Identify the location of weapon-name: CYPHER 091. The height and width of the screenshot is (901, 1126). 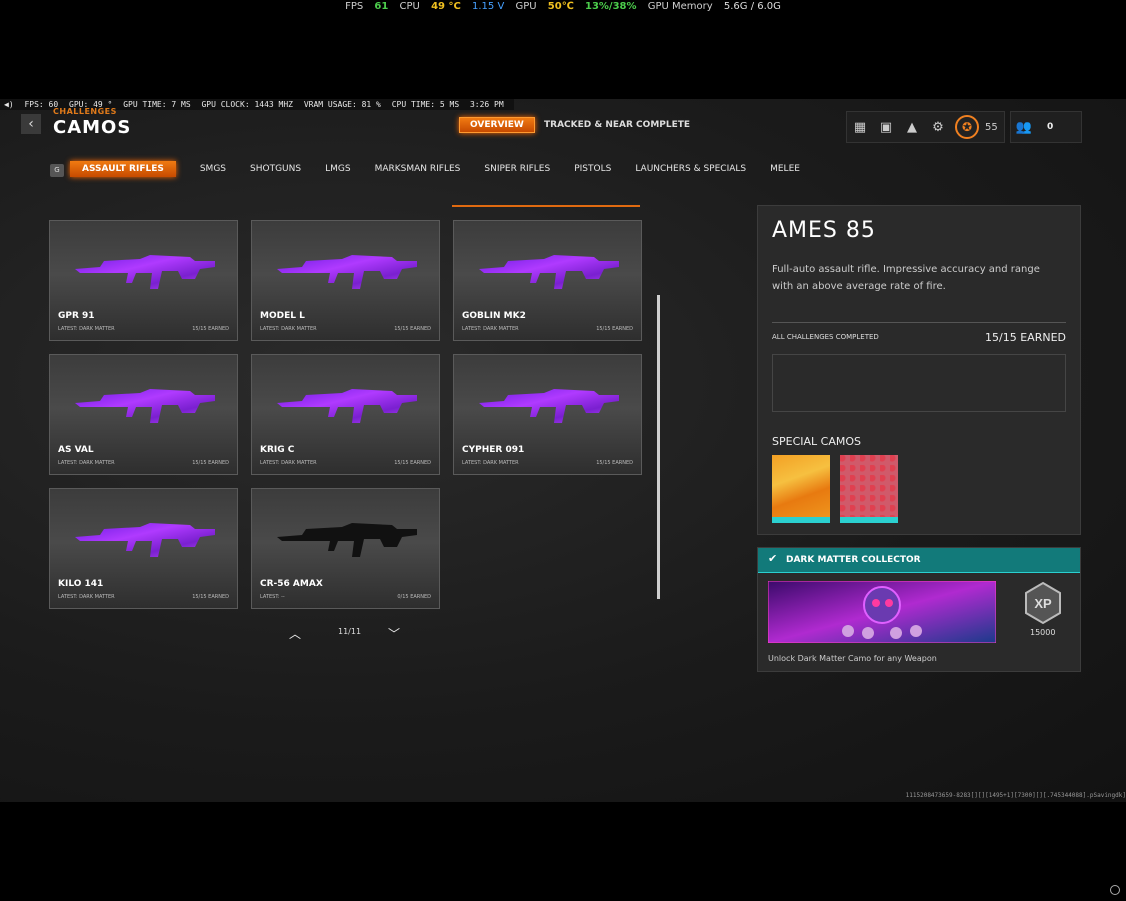
(493, 450).